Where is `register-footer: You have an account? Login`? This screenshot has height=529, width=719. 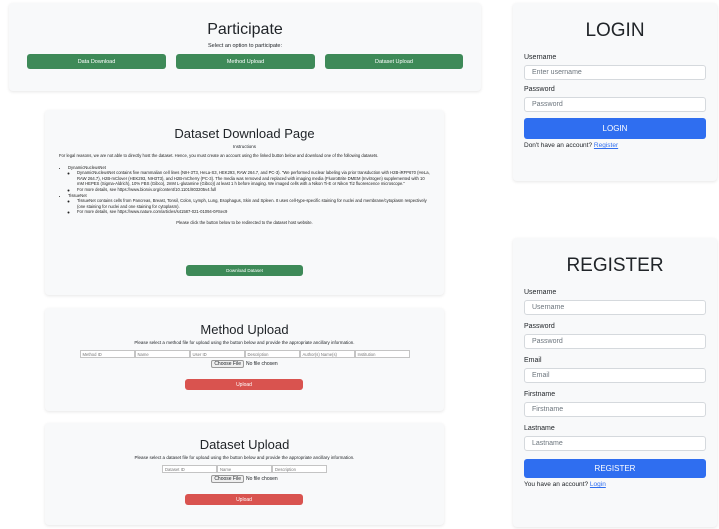 register-footer: You have an account? Login is located at coordinates (615, 484).